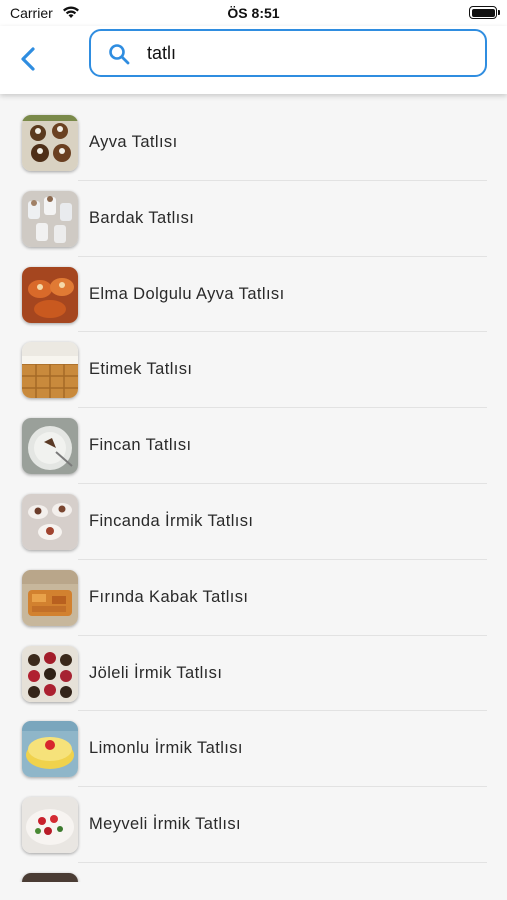 Image resolution: width=507 pixels, height=900 pixels. What do you see at coordinates (165, 824) in the screenshot?
I see `recipe-name: Meyveli İrmik Tatlısı` at bounding box center [165, 824].